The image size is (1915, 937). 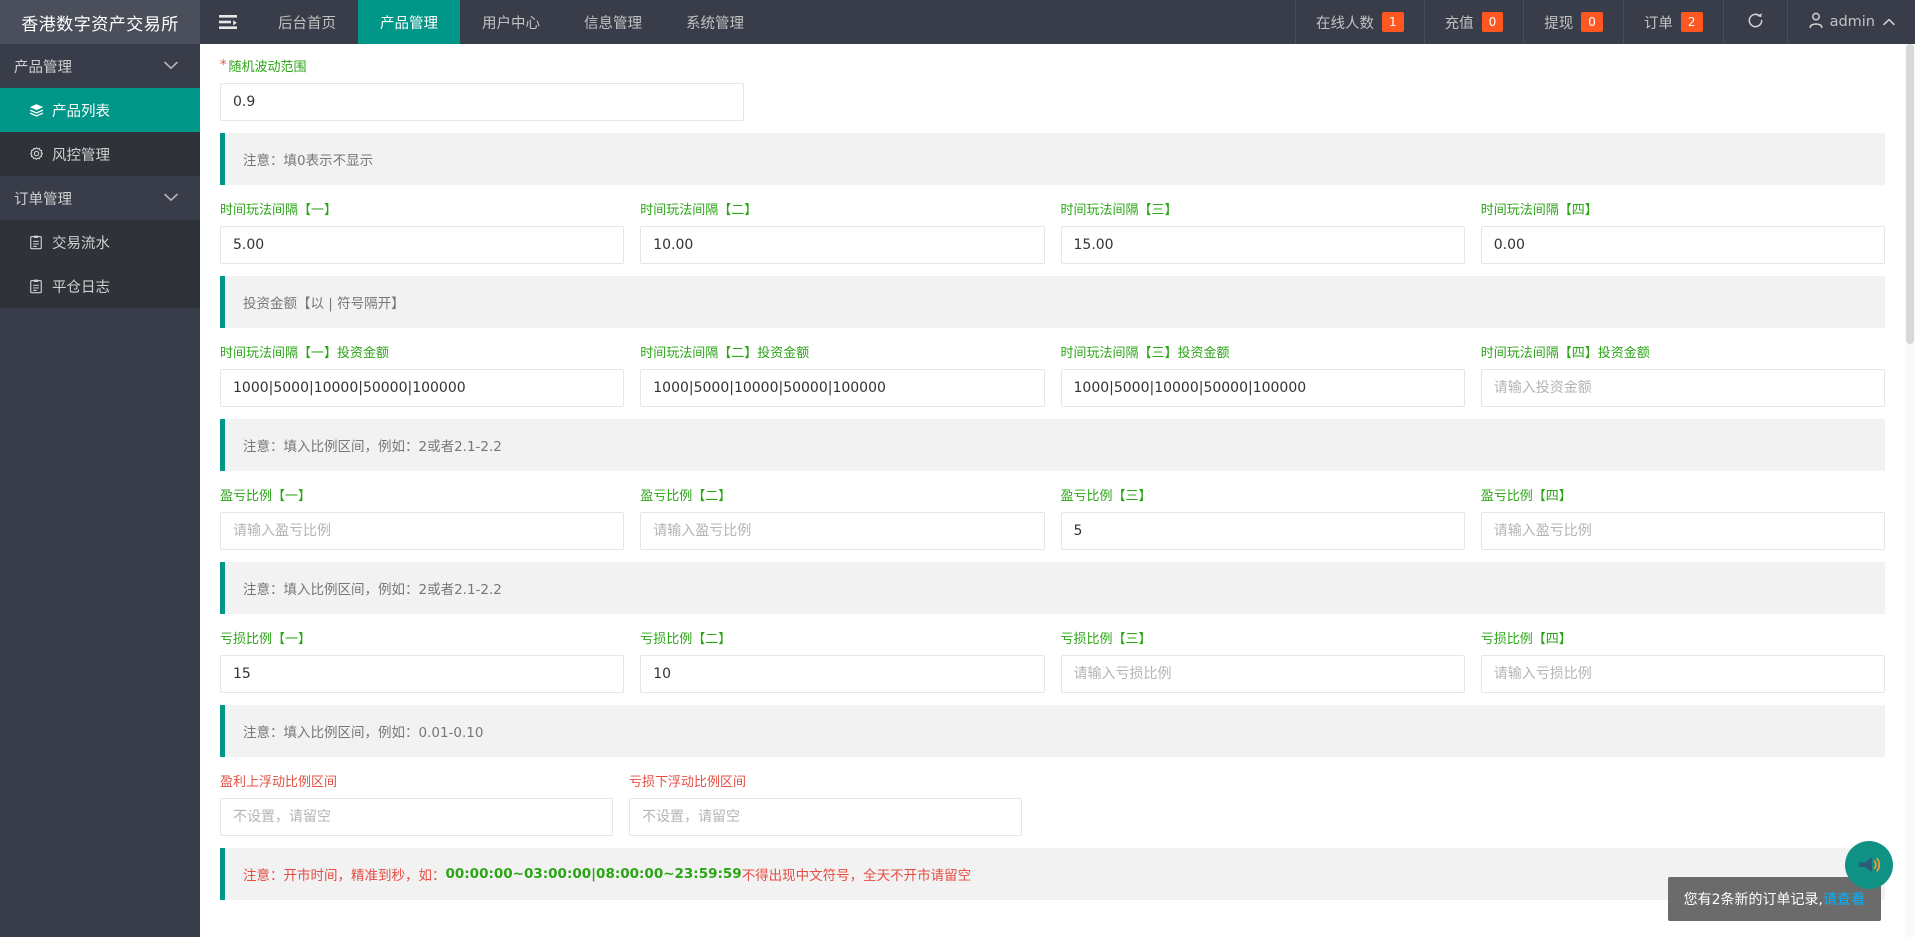 I want to click on stat-withdraw-badge: 0, so click(x=1592, y=22).